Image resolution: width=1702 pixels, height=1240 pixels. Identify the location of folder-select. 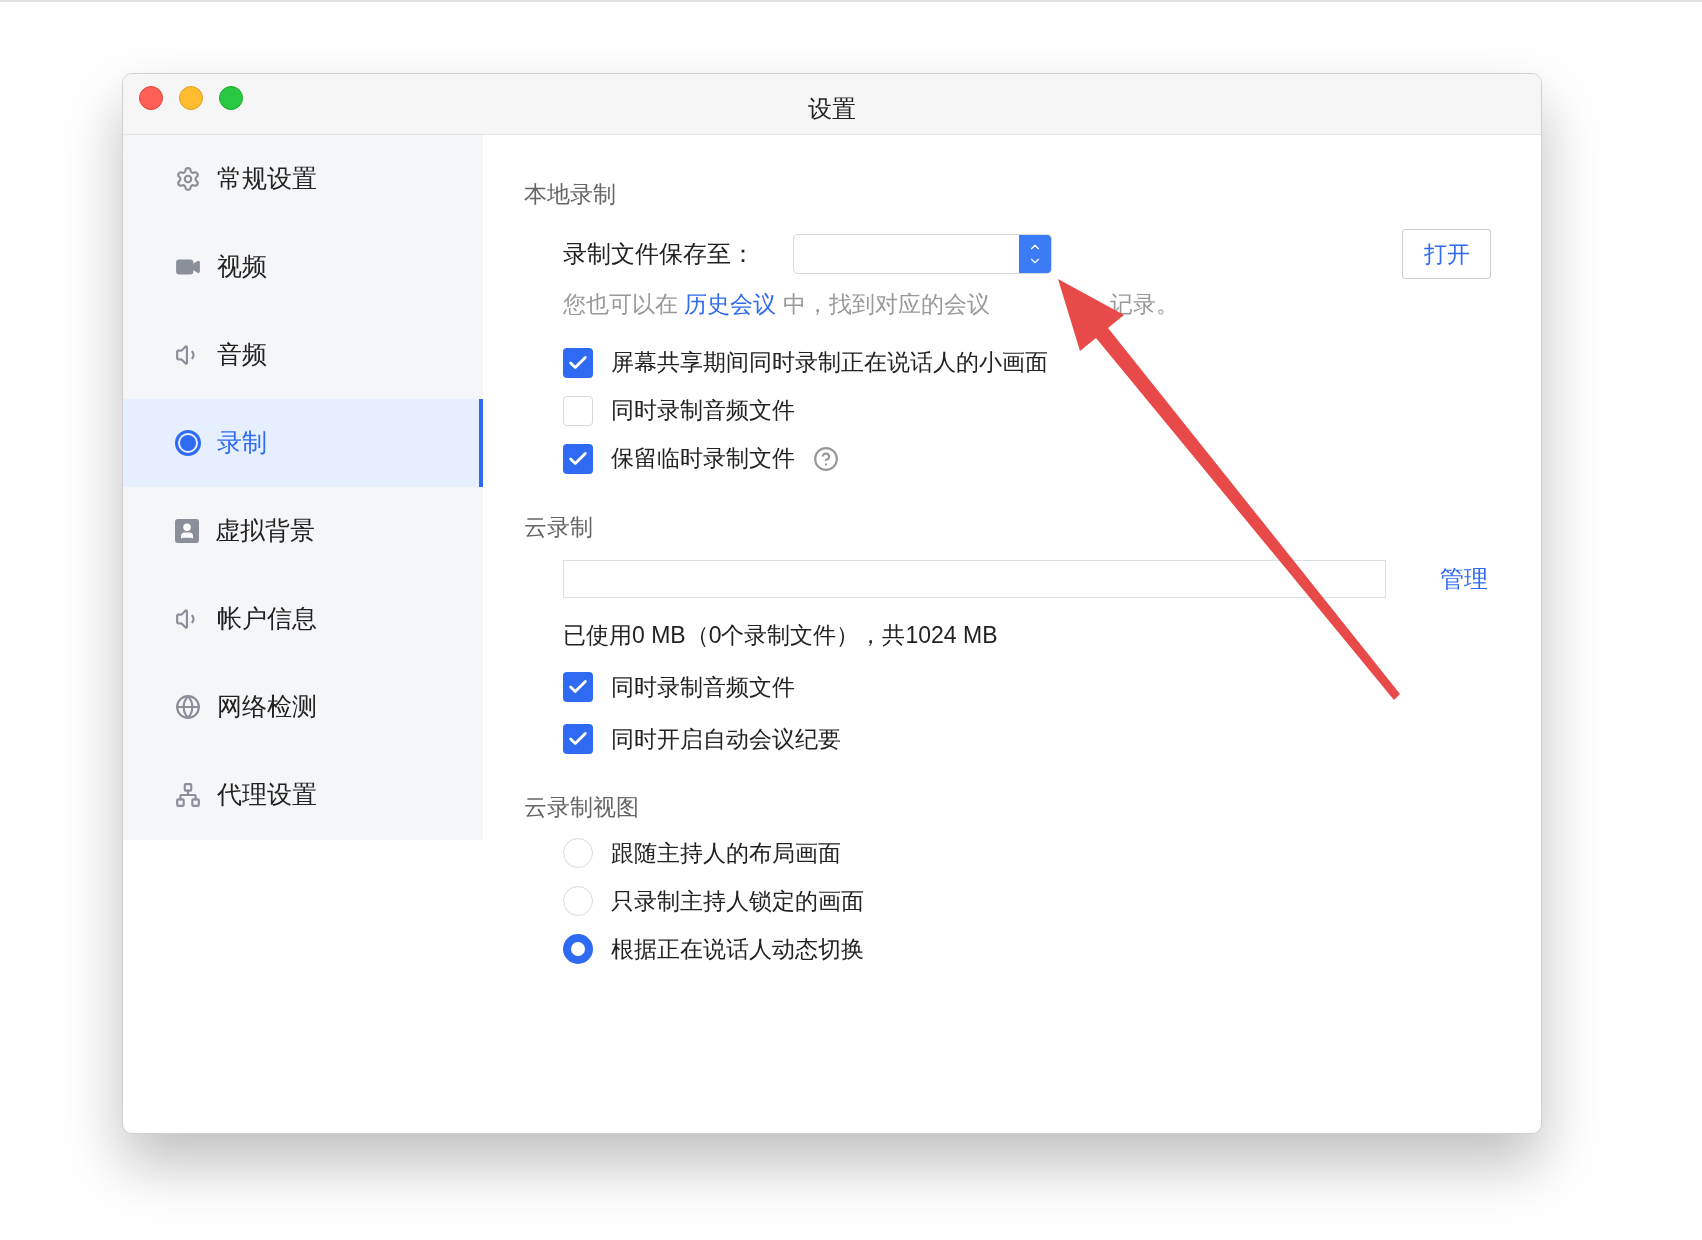
(922, 254).